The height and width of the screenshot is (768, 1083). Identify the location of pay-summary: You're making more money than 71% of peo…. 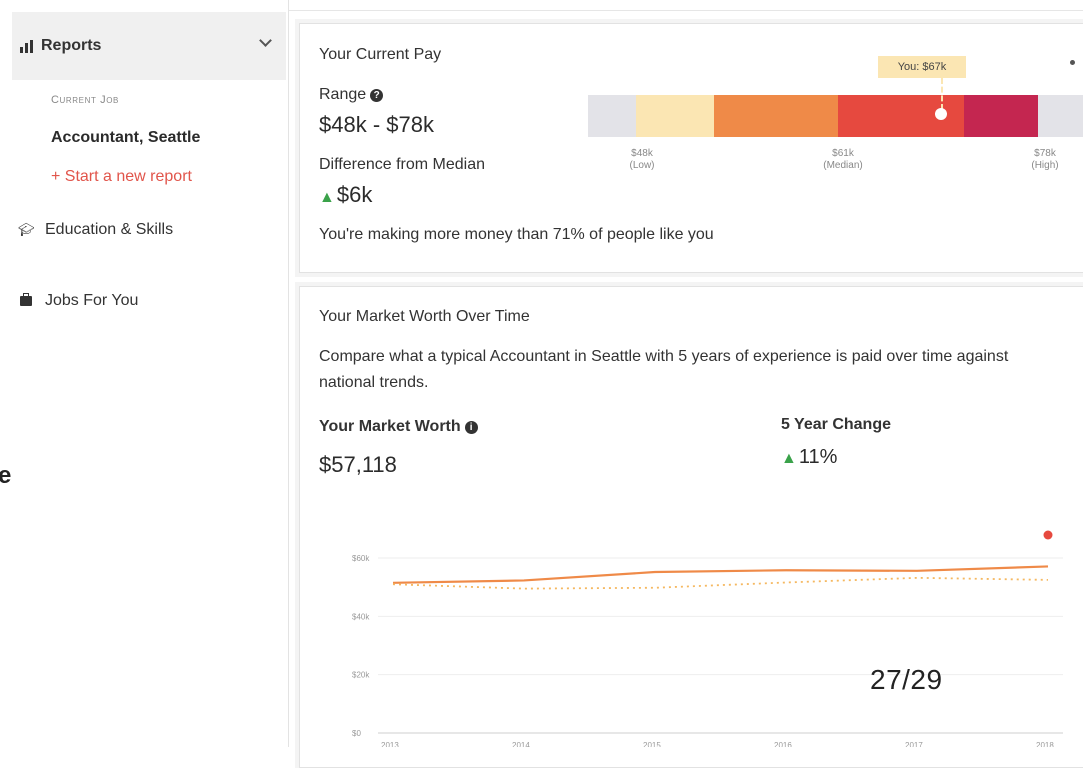
(516, 234).